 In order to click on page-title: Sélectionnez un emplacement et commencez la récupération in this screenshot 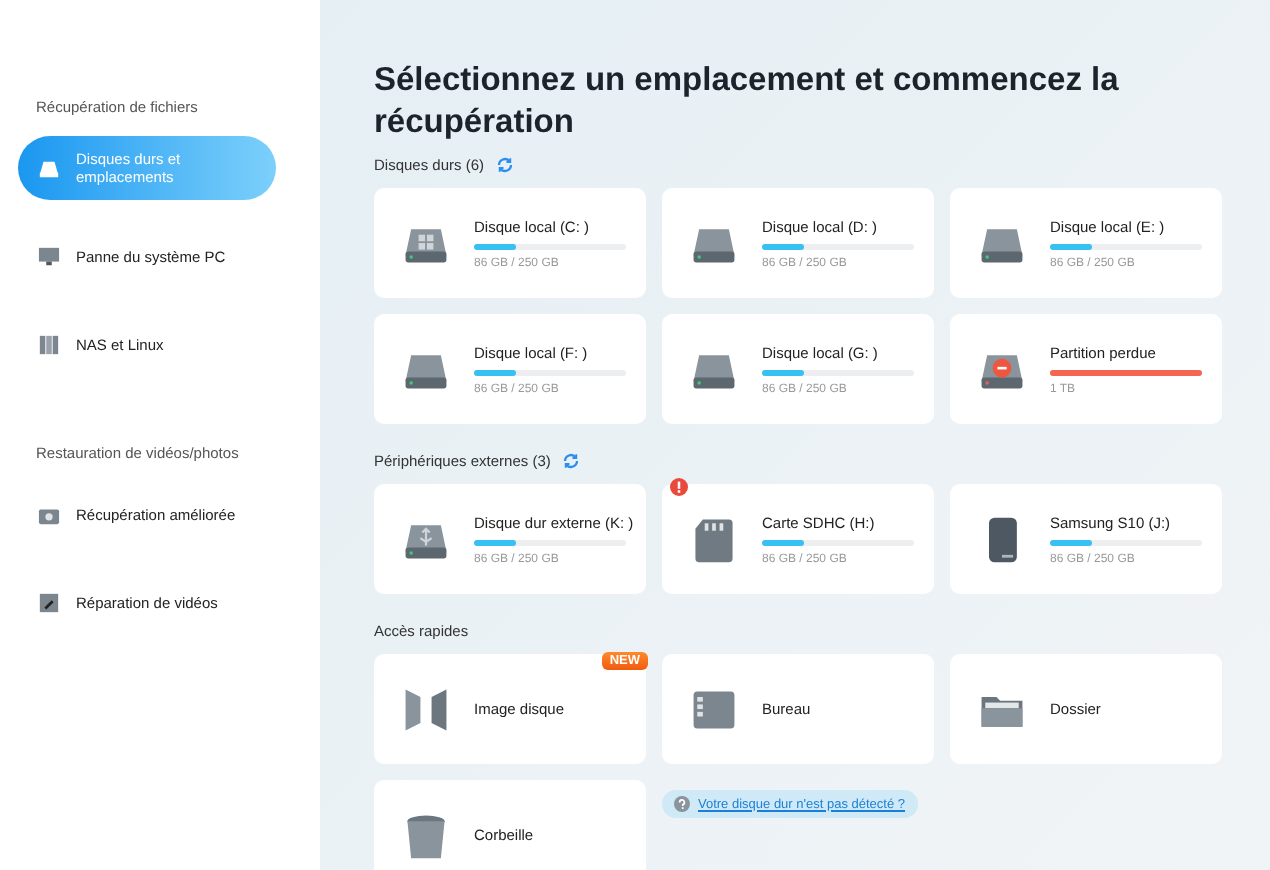, I will do `click(747, 102)`.